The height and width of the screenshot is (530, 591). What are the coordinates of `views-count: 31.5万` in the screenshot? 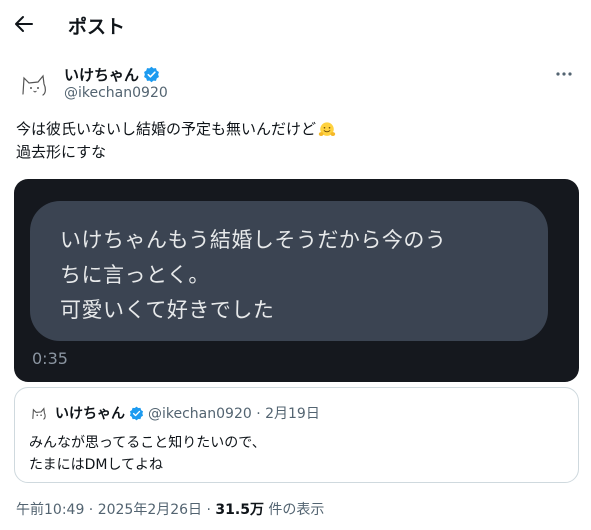 It's located at (239, 510).